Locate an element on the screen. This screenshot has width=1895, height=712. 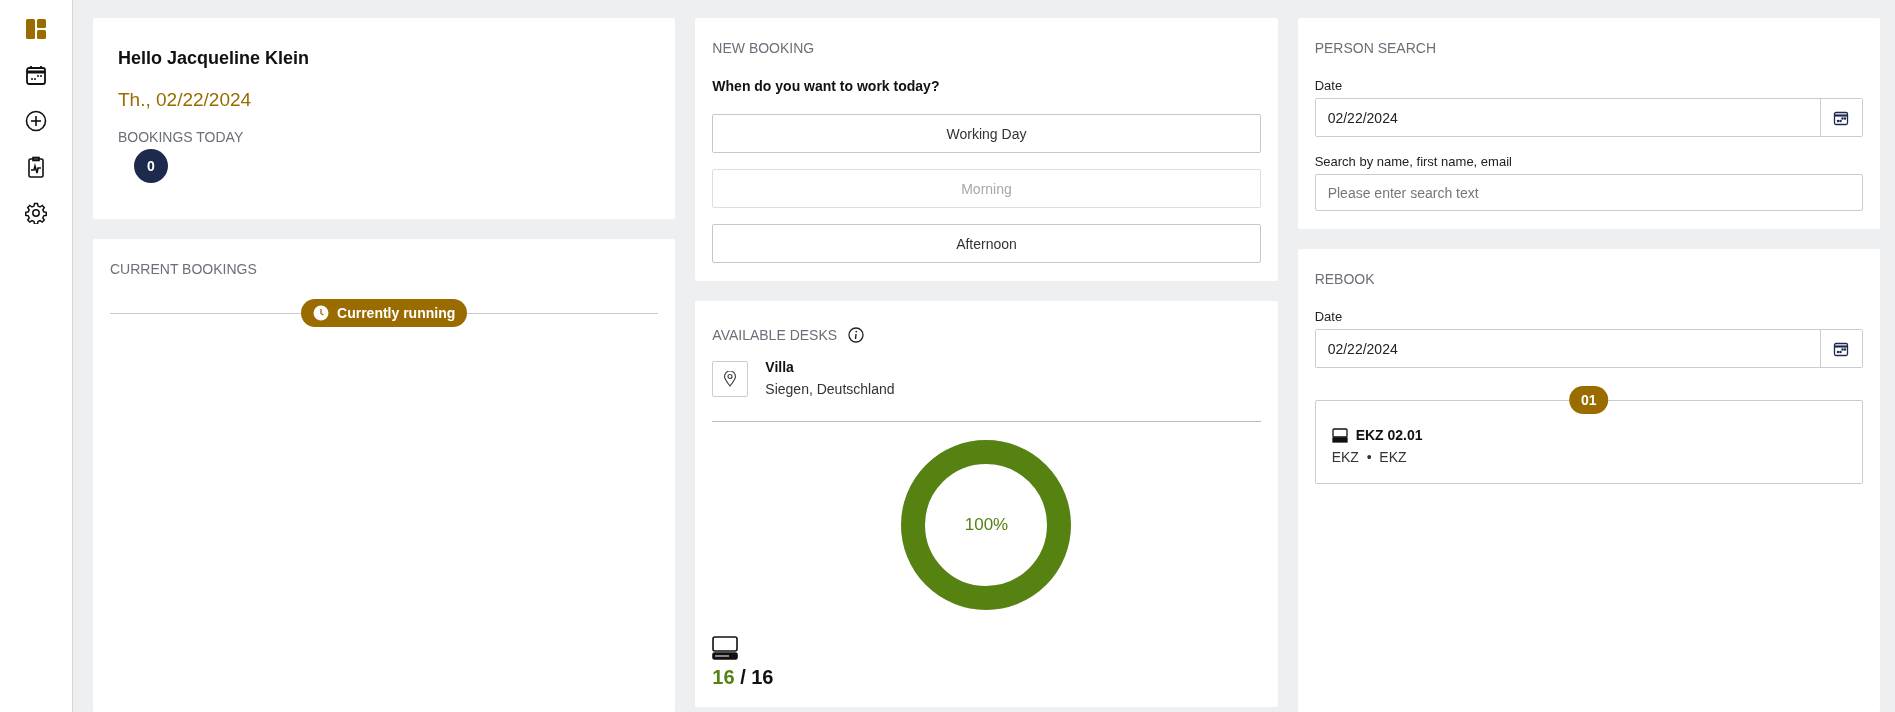
booking-option-button: Afternoon is located at coordinates (986, 243).